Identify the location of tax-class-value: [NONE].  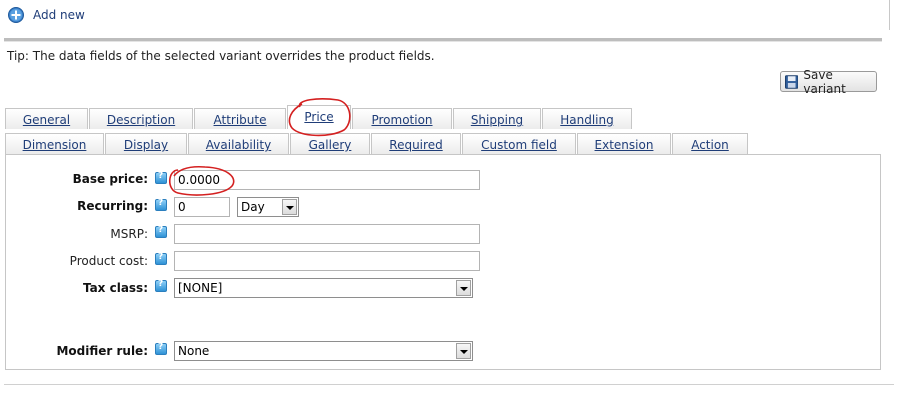
(200, 288).